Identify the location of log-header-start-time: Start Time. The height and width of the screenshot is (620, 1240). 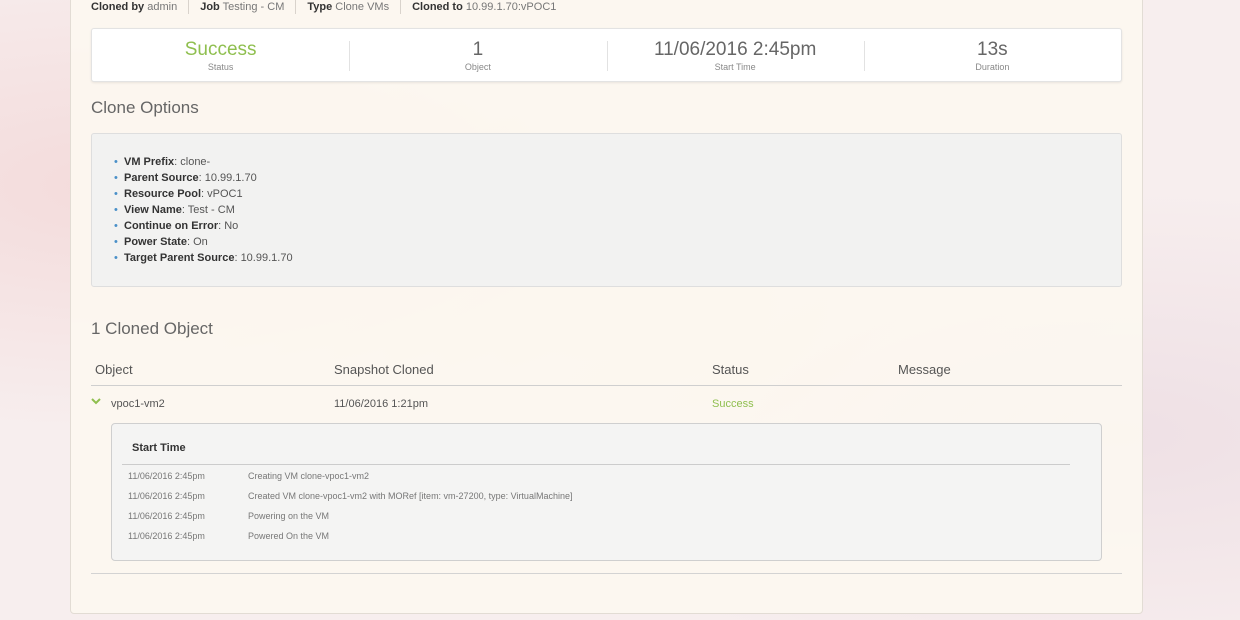
(159, 448).